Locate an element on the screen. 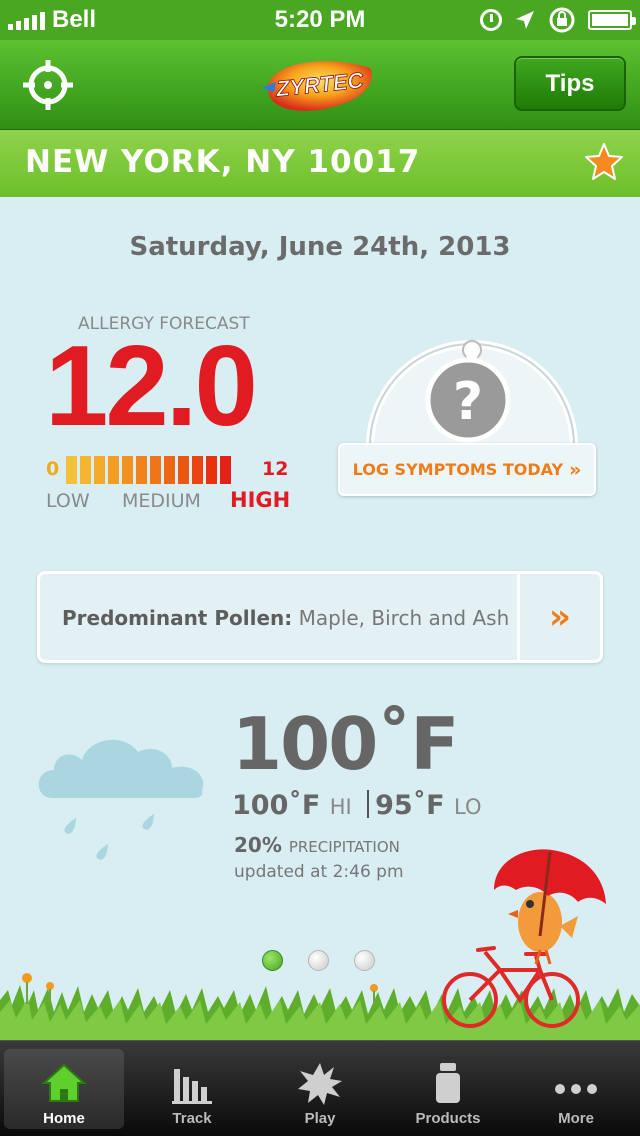 This screenshot has width=640, height=1136. nav-bar: ZYRTEC Tips is located at coordinates (320, 85).